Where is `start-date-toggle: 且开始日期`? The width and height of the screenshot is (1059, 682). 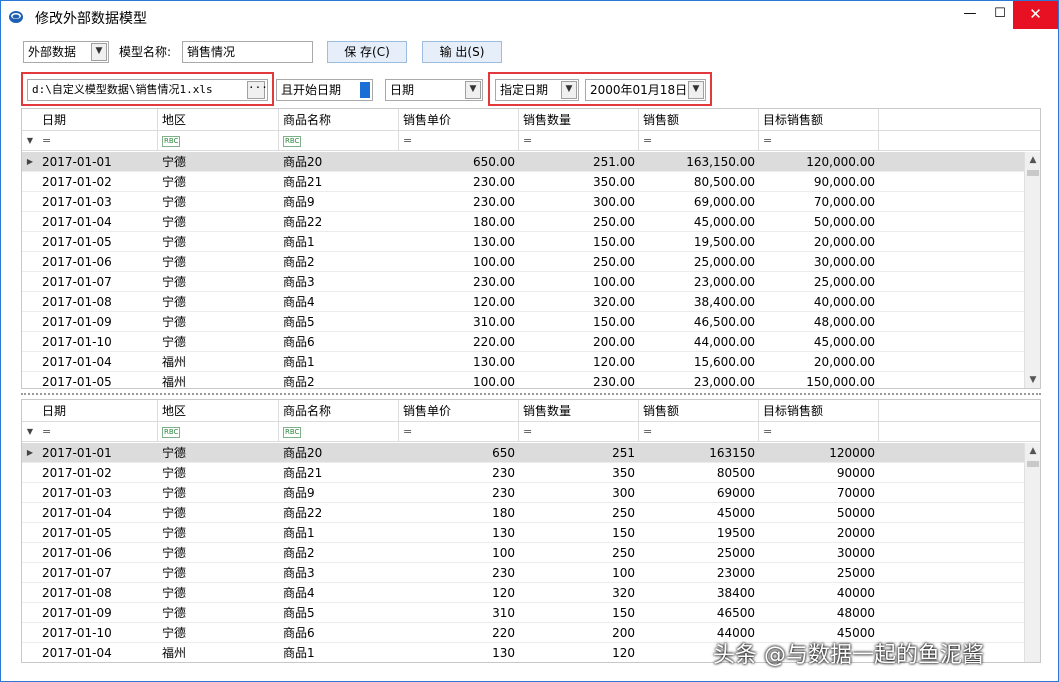 start-date-toggle: 且开始日期 is located at coordinates (324, 90).